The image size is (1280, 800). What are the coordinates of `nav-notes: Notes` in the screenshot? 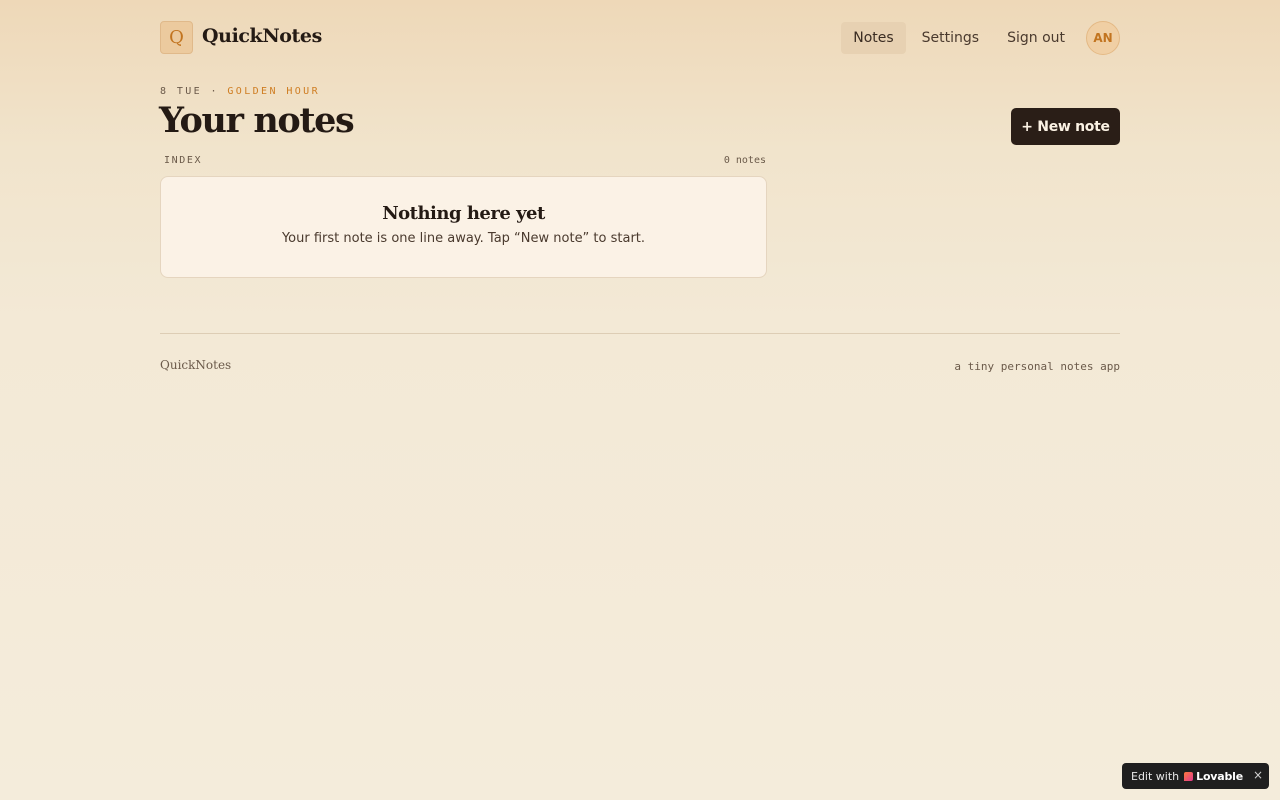 It's located at (873, 38).